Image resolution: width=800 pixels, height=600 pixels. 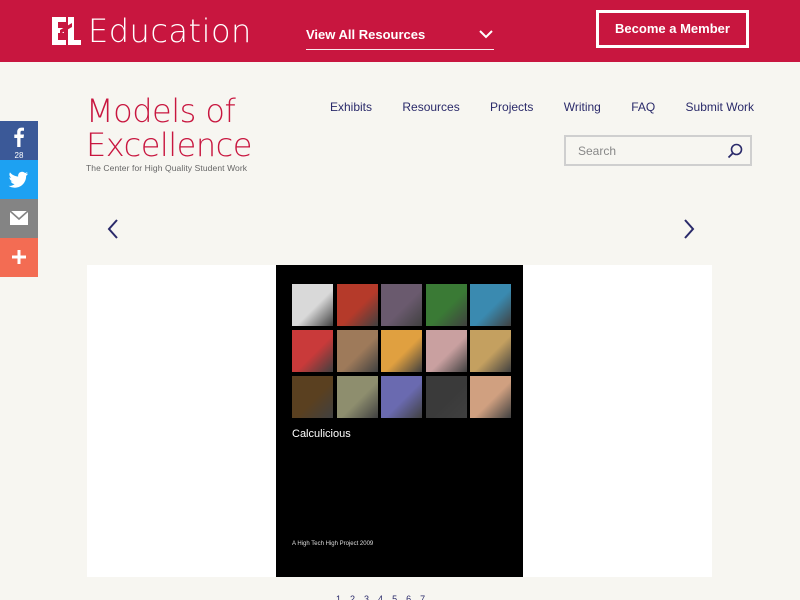 I want to click on email-share-button, so click(x=19, y=218).